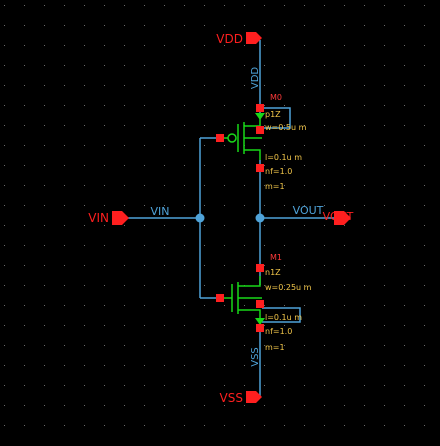 The width and height of the screenshot is (440, 446). Describe the element at coordinates (260, 168) in the screenshot. I see `pmos-drain-terminal` at that location.